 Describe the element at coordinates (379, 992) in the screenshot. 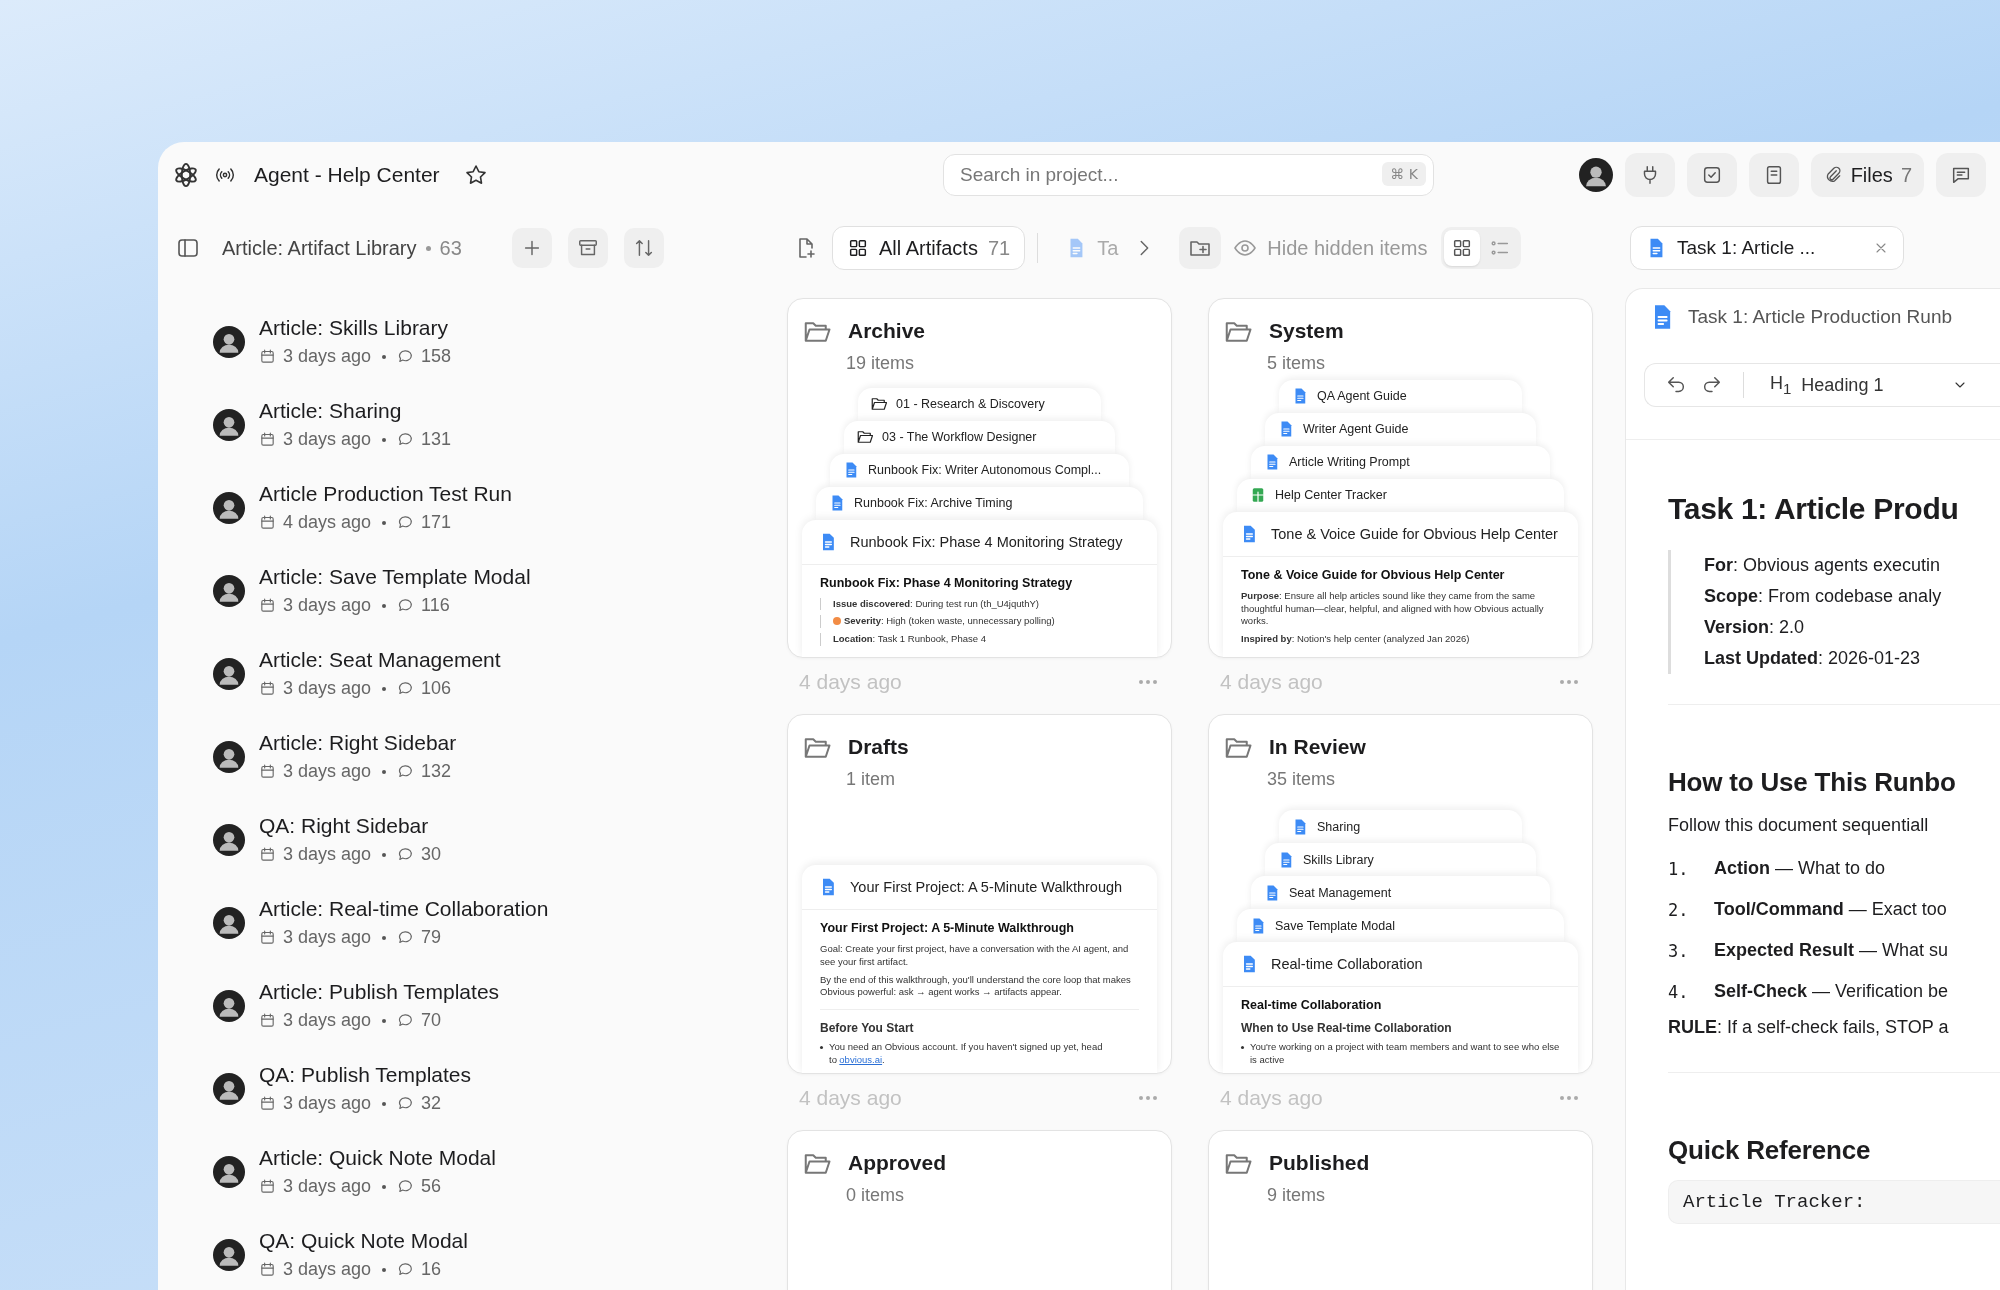

I see `artifact-title: Article: Publish Templates` at that location.